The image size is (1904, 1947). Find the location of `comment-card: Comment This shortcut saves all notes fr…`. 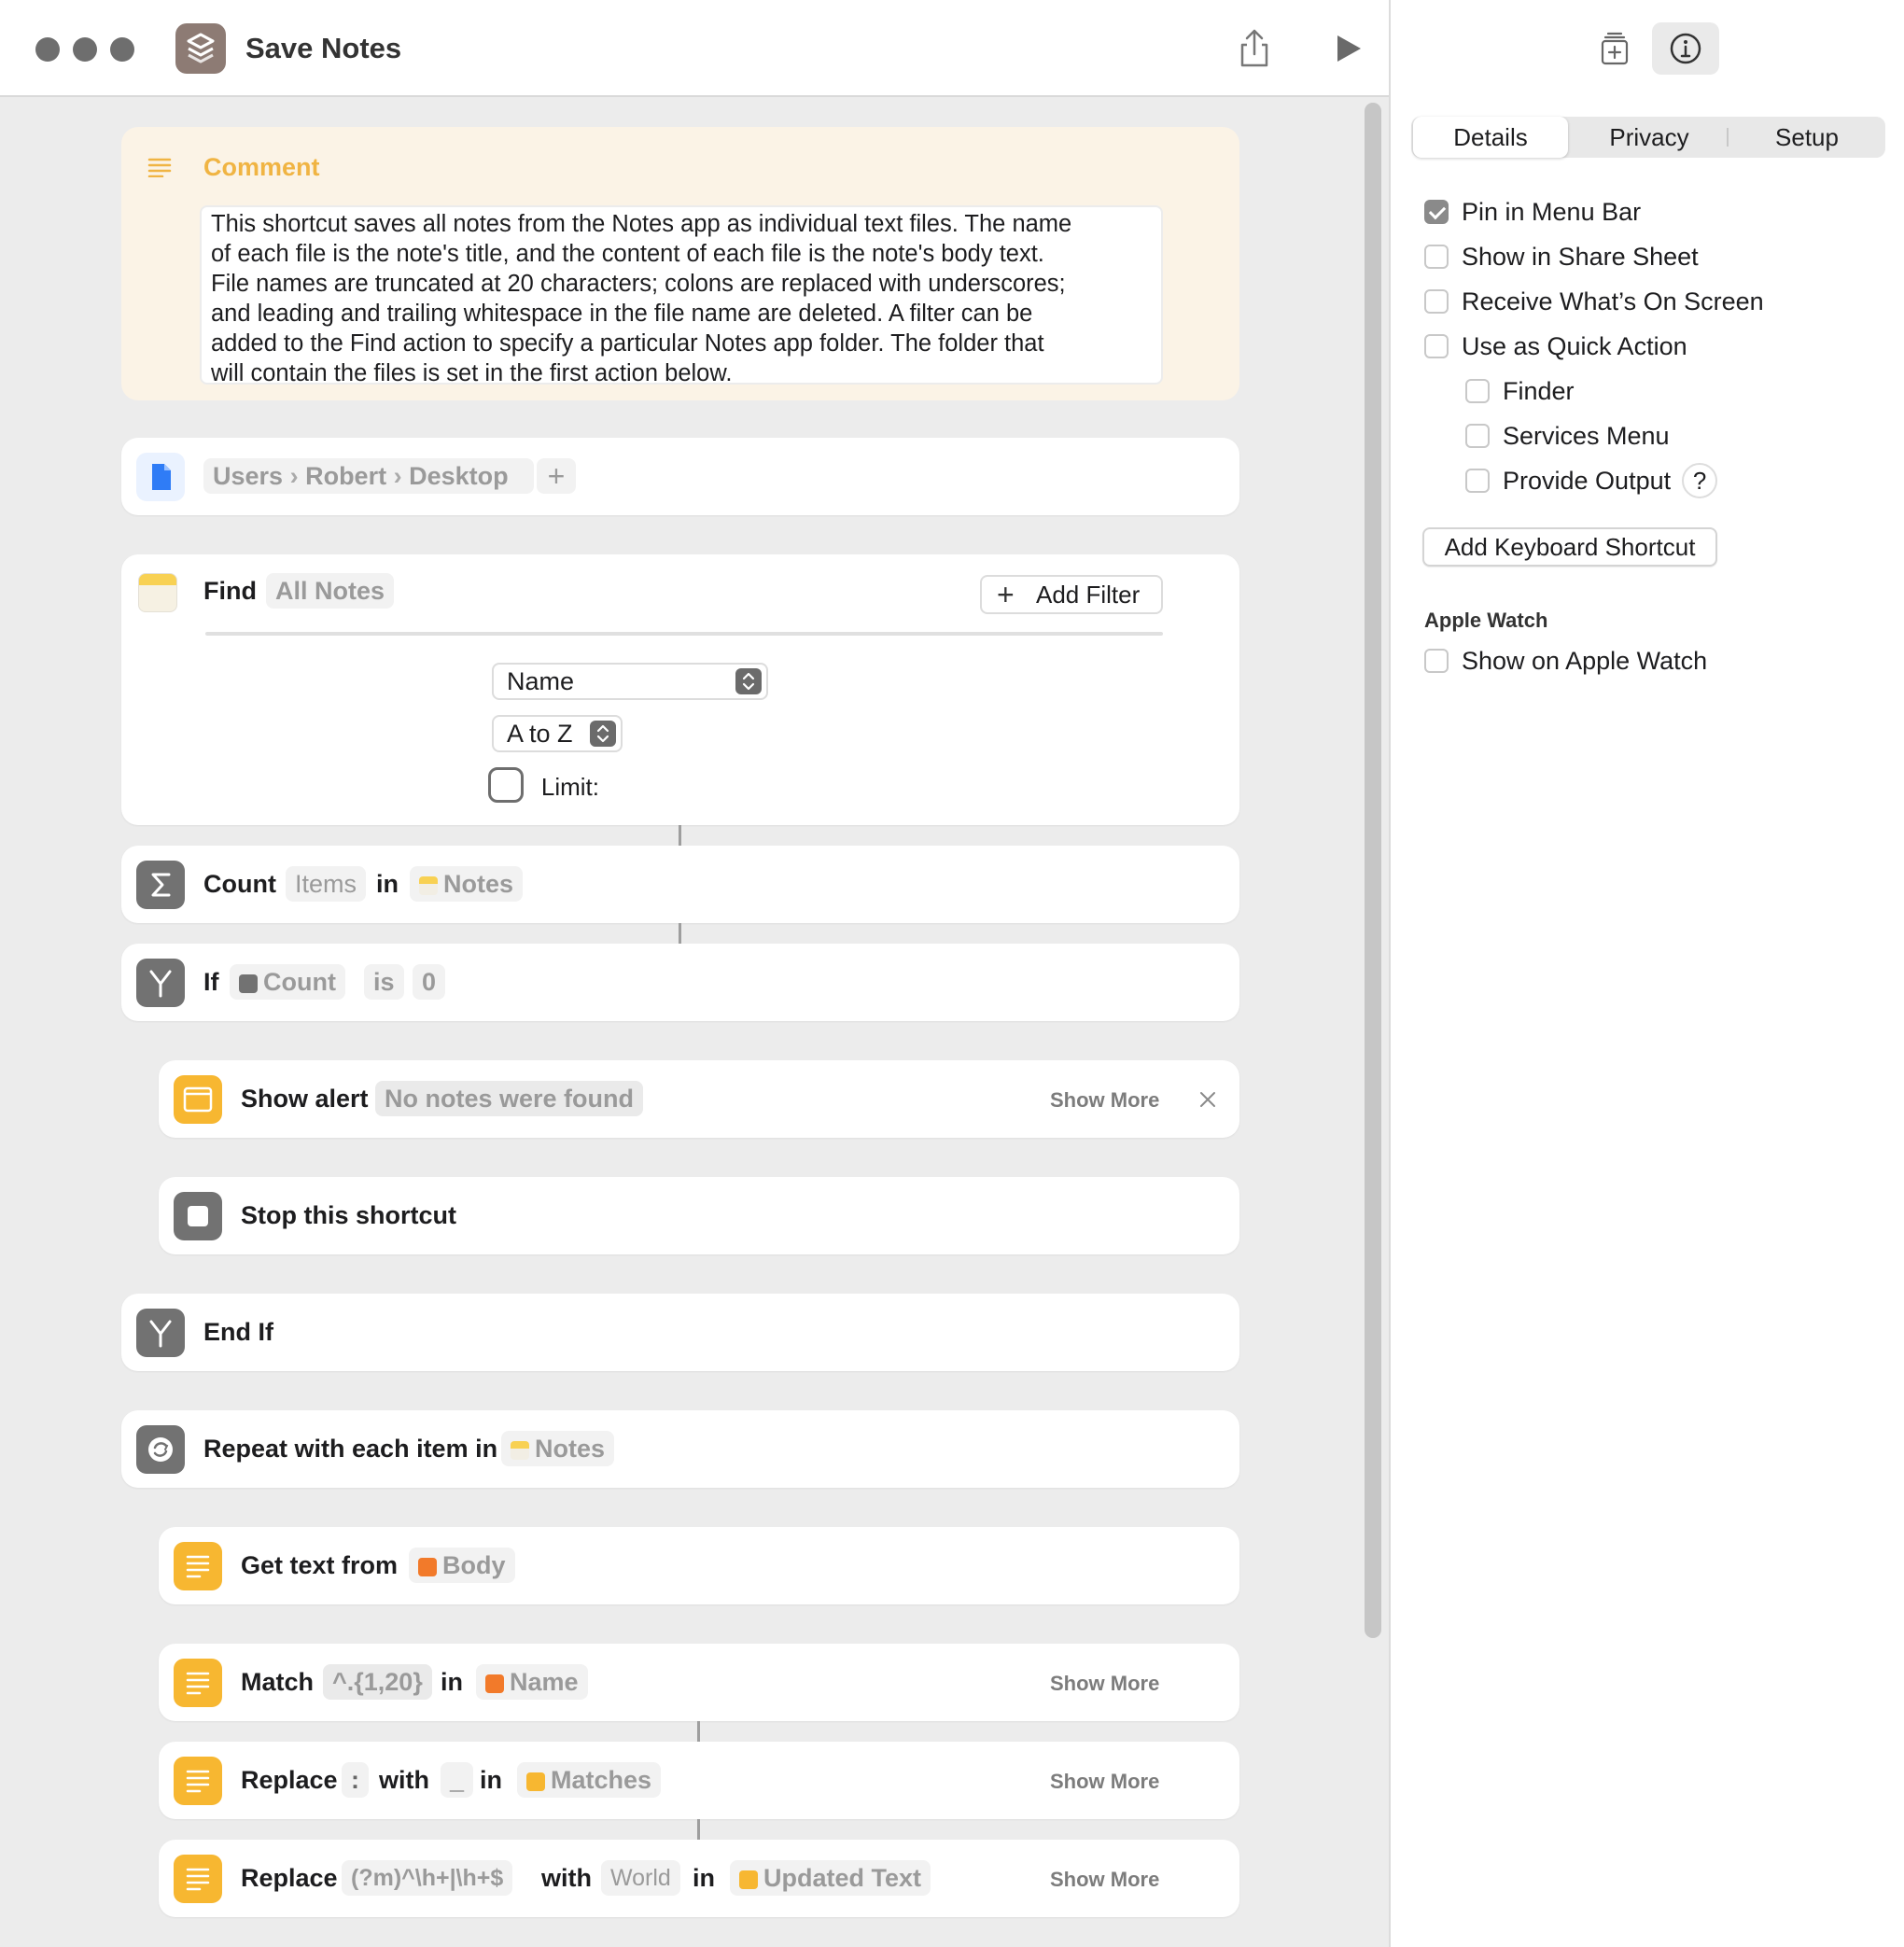

comment-card: Comment This shortcut saves all notes fr… is located at coordinates (680, 263).